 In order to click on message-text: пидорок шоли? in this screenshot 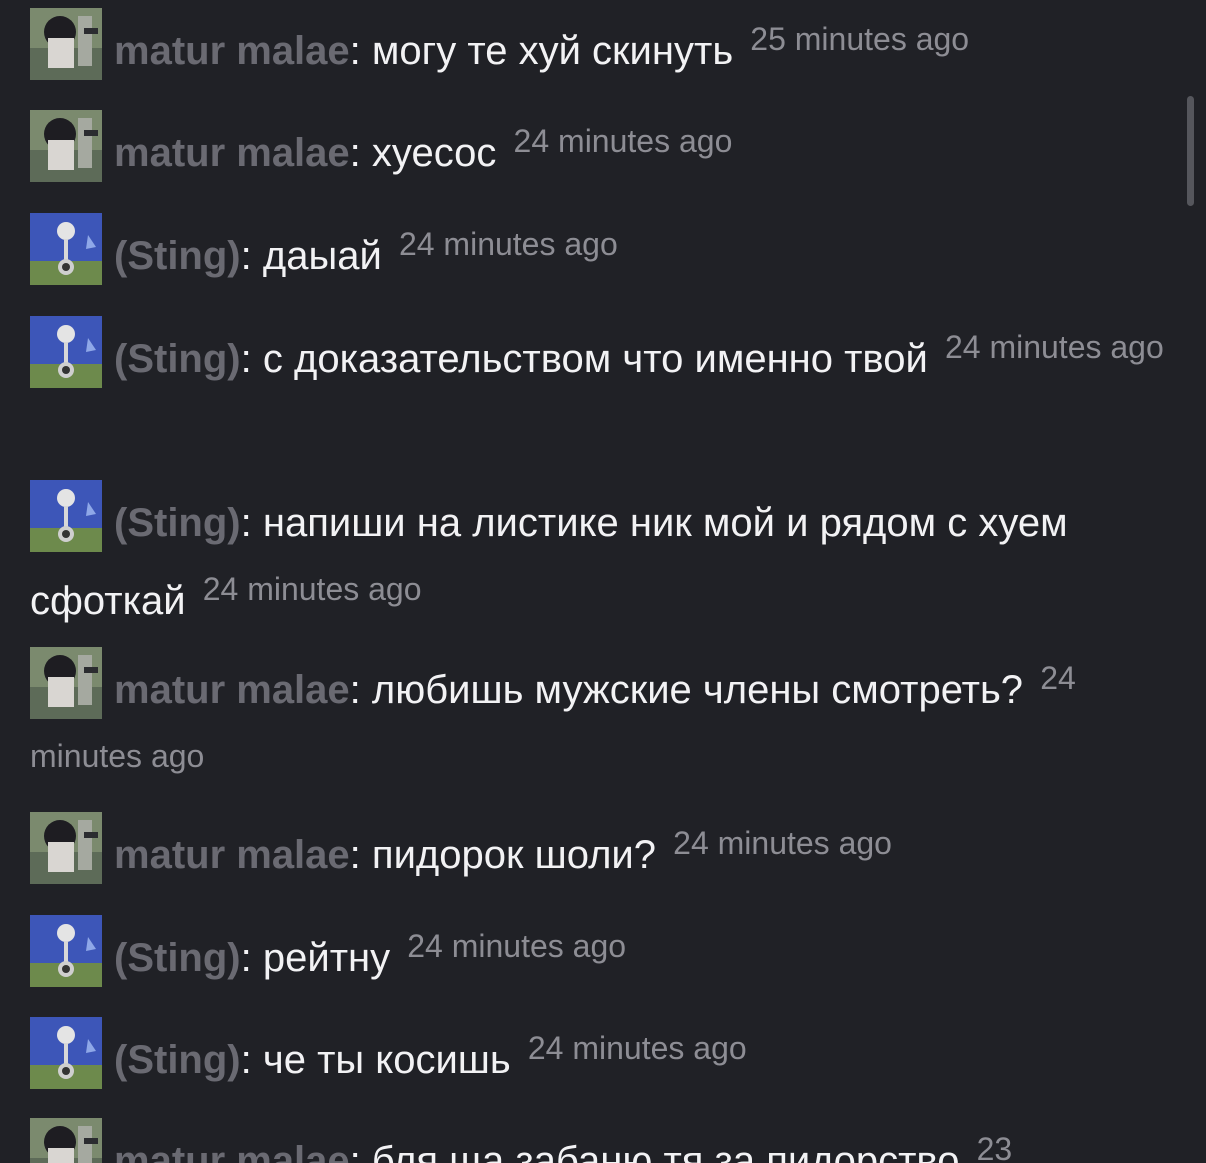, I will do `click(514, 855)`.